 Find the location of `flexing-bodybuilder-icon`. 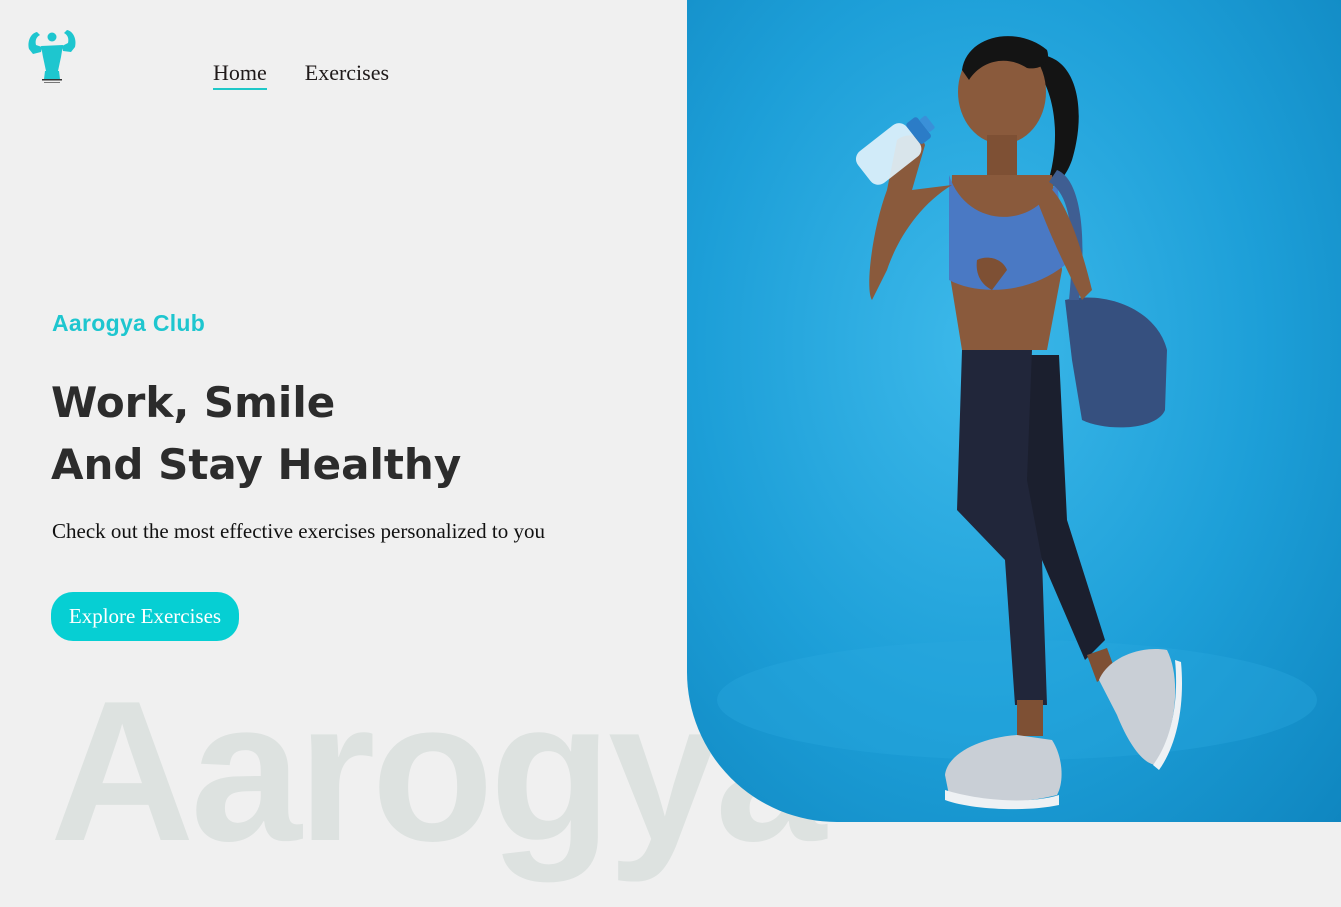

flexing-bodybuilder-icon is located at coordinates (52, 56).